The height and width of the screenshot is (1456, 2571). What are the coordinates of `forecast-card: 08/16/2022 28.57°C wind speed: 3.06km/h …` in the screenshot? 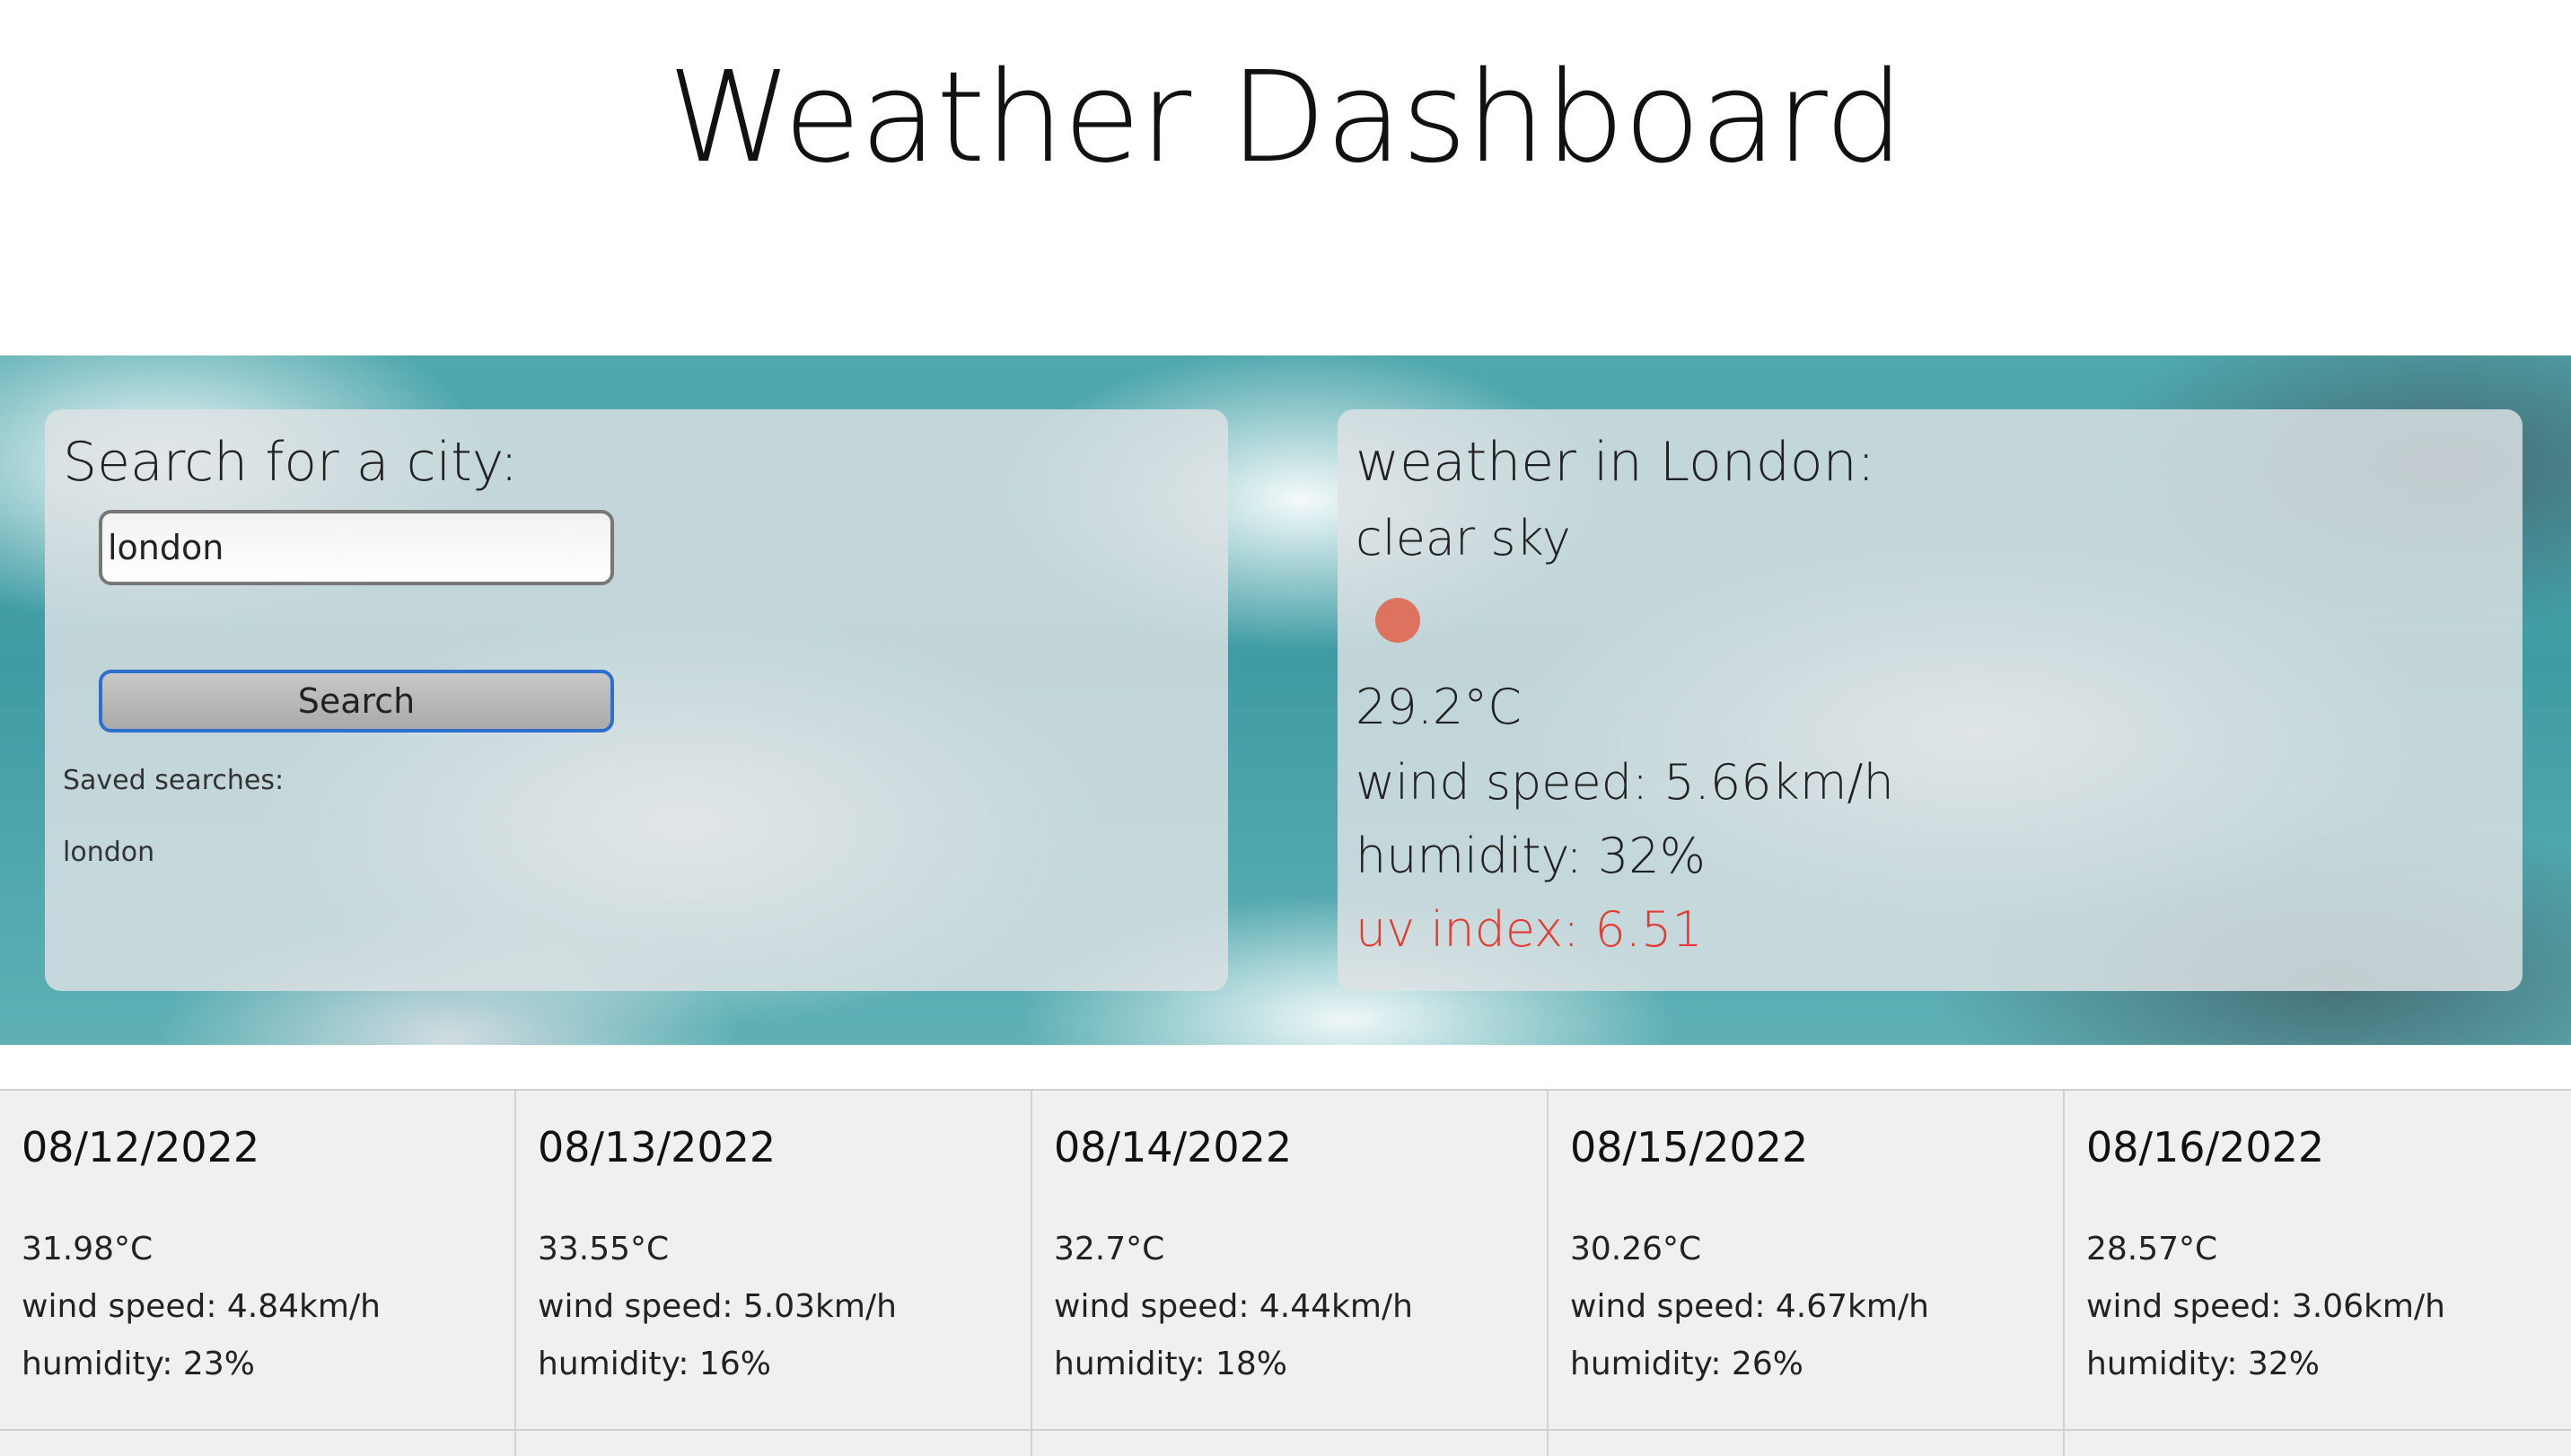 It's located at (2318, 1274).